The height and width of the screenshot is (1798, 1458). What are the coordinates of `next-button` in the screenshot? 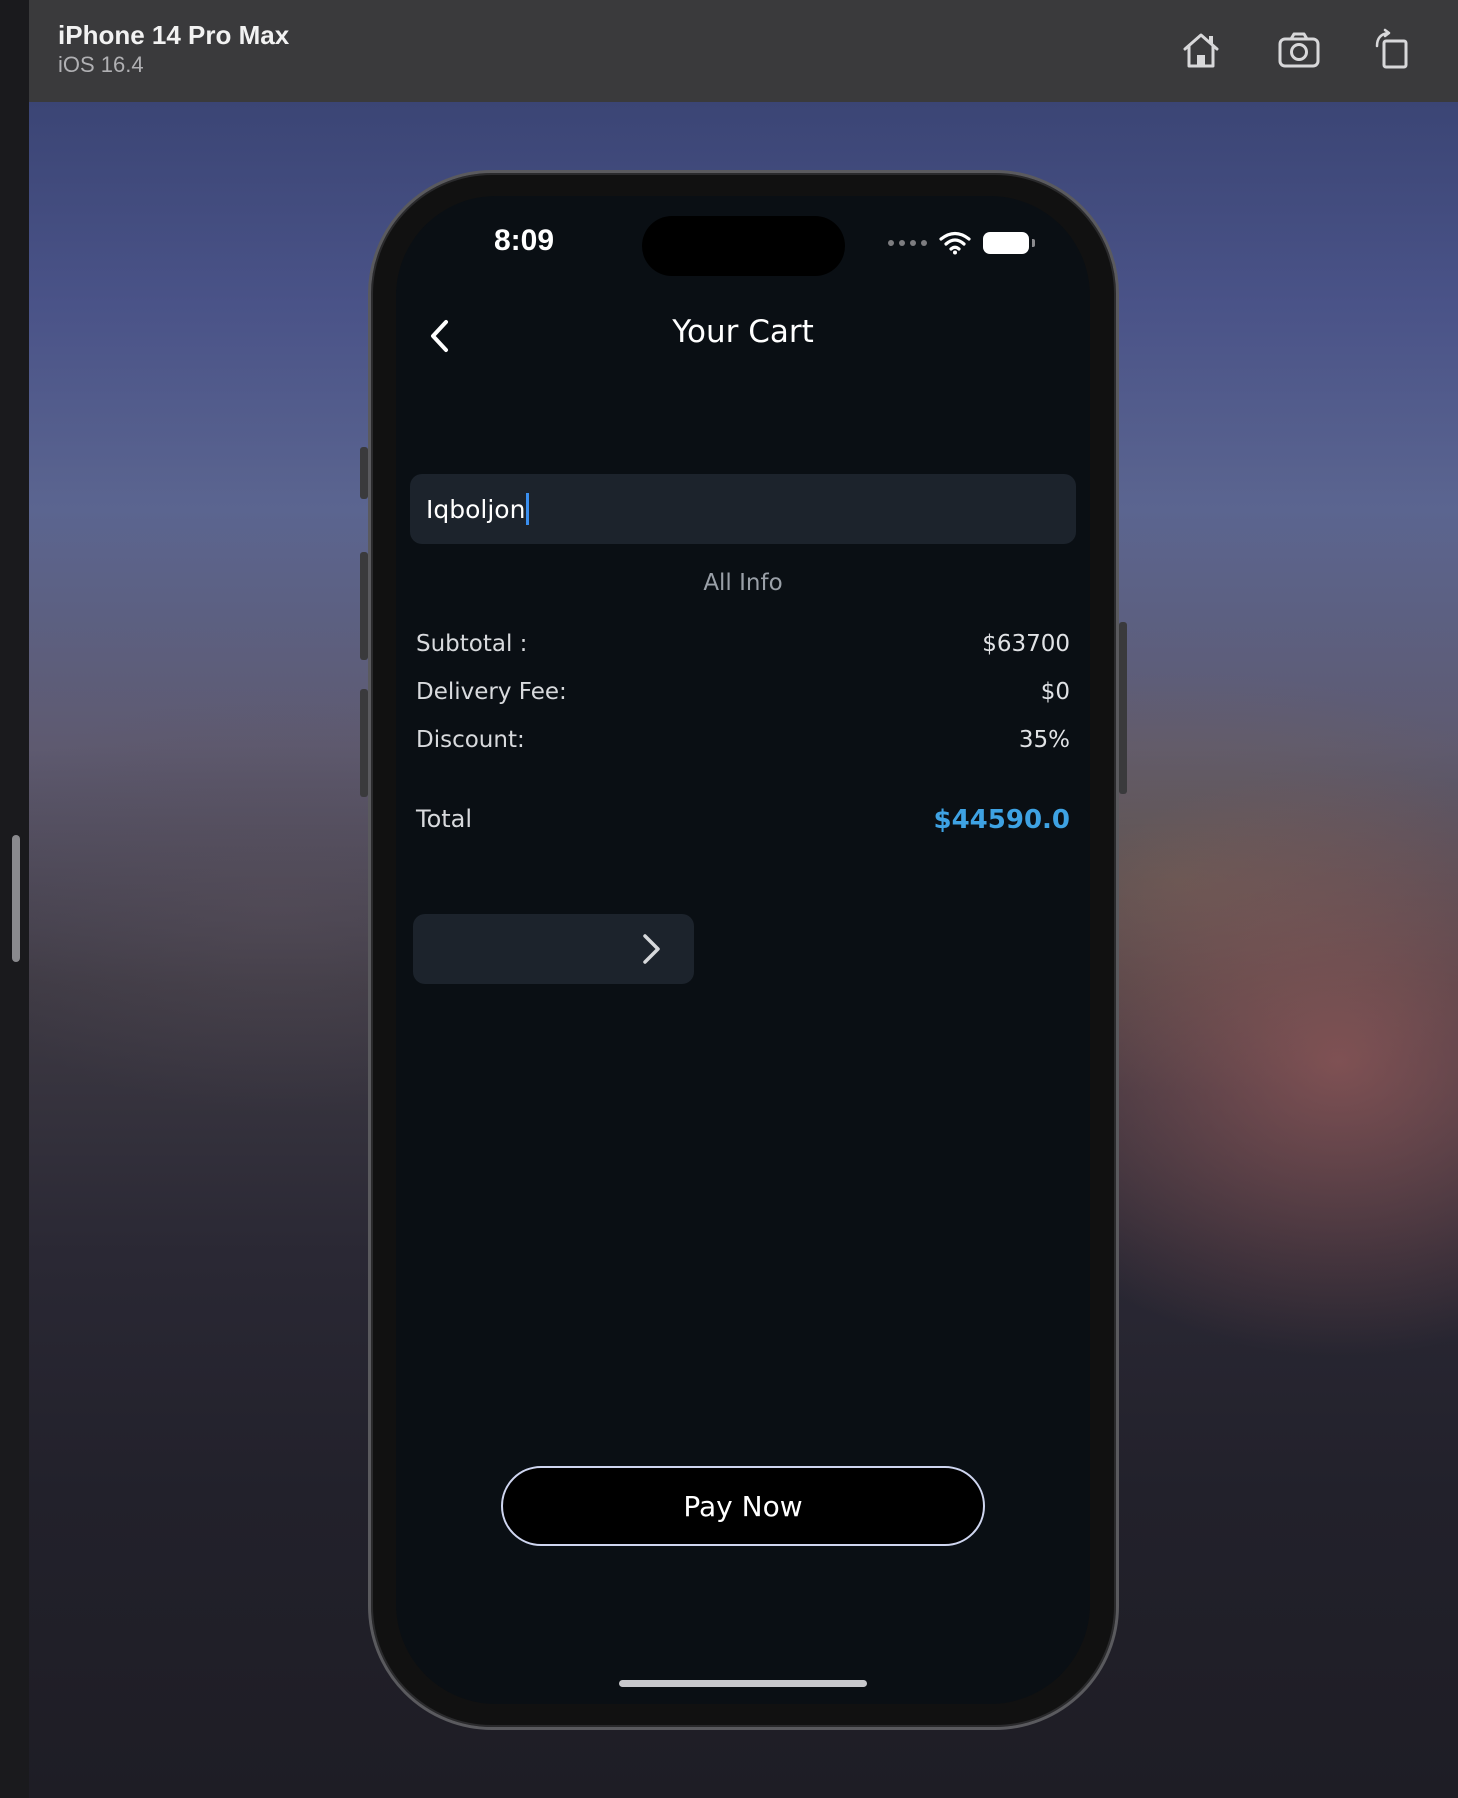 It's located at (553, 949).